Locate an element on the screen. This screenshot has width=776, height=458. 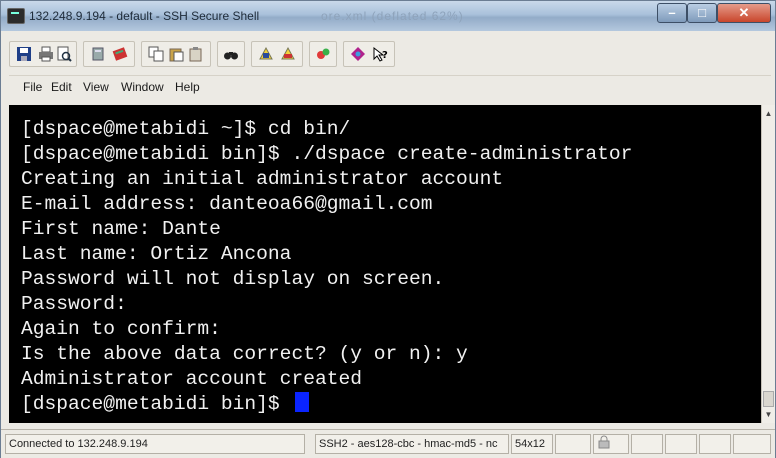
toolbar-group-file is located at coordinates (43, 54).